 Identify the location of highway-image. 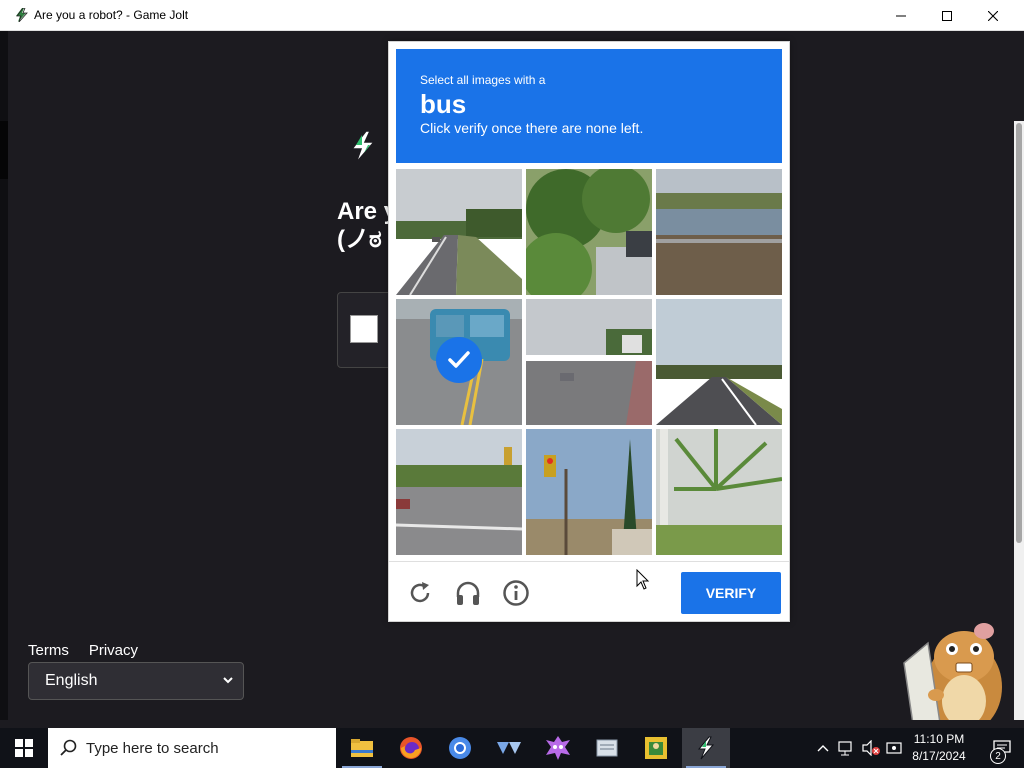
(719, 362).